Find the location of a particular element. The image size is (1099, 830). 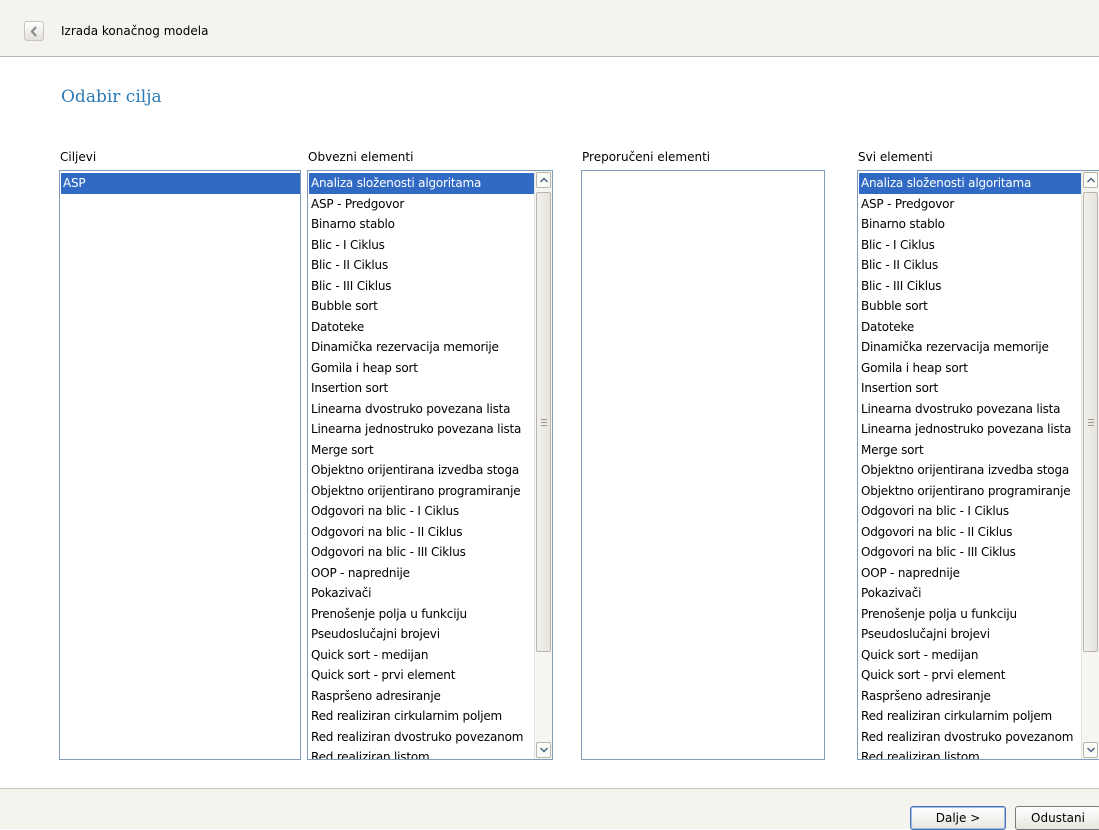

header-bar: Izrada konačnog modela is located at coordinates (549, 28).